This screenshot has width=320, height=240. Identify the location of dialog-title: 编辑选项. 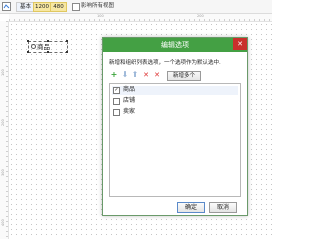
(175, 45).